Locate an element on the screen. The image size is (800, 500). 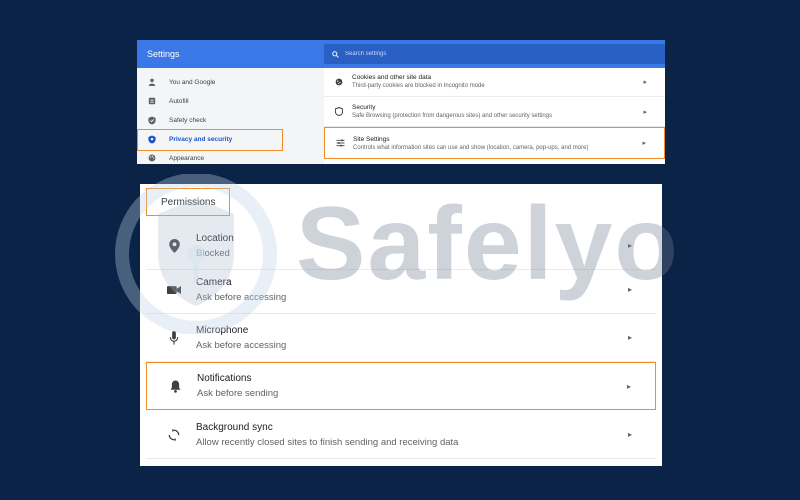
permission-location: Location Blocked ▸ is located at coordinates (401, 246).